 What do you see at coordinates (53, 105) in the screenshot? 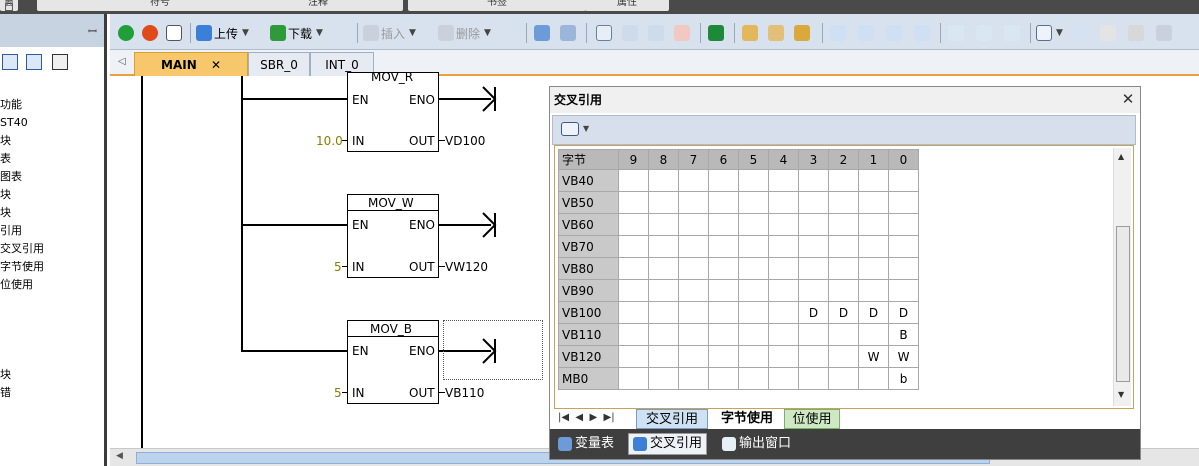
I see `tree-item-function: 功能` at bounding box center [53, 105].